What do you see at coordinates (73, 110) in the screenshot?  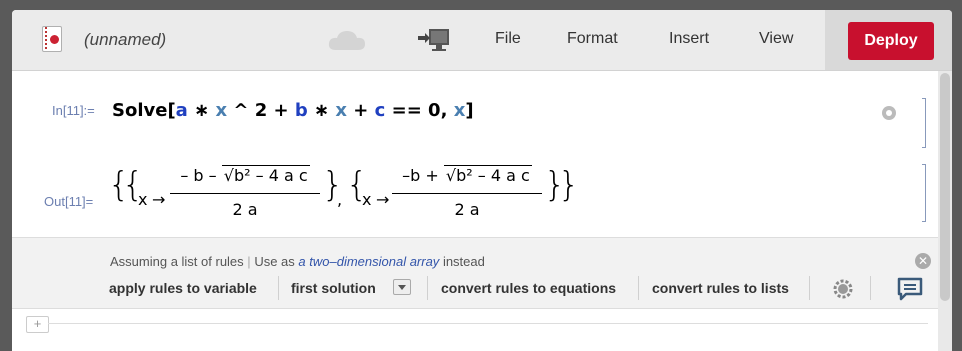 I see `input-label: In[11]:=` at bounding box center [73, 110].